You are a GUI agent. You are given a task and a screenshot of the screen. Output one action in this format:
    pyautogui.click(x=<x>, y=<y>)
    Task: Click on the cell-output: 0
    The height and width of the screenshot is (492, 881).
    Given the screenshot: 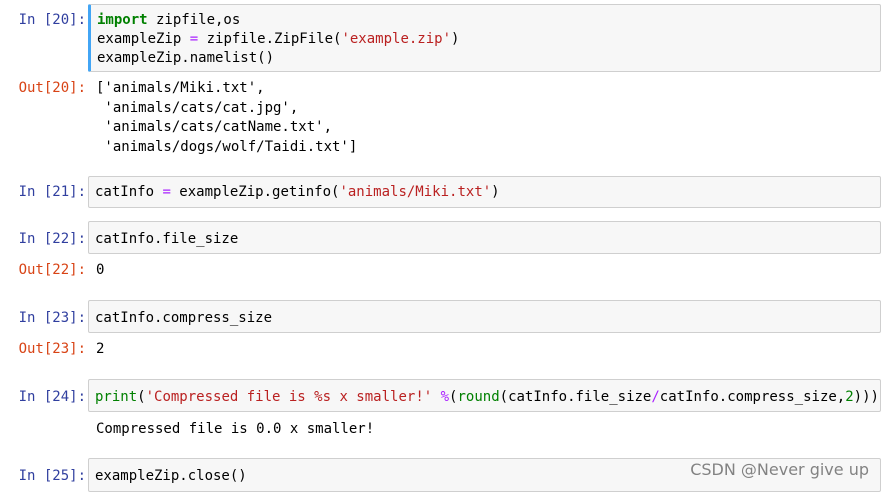 What is the action you would take?
    pyautogui.click(x=488, y=271)
    